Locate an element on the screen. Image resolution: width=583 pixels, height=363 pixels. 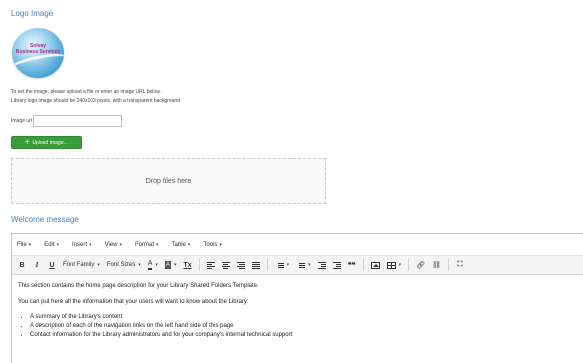
menu-insert-label: Insert is located at coordinates (80, 244).